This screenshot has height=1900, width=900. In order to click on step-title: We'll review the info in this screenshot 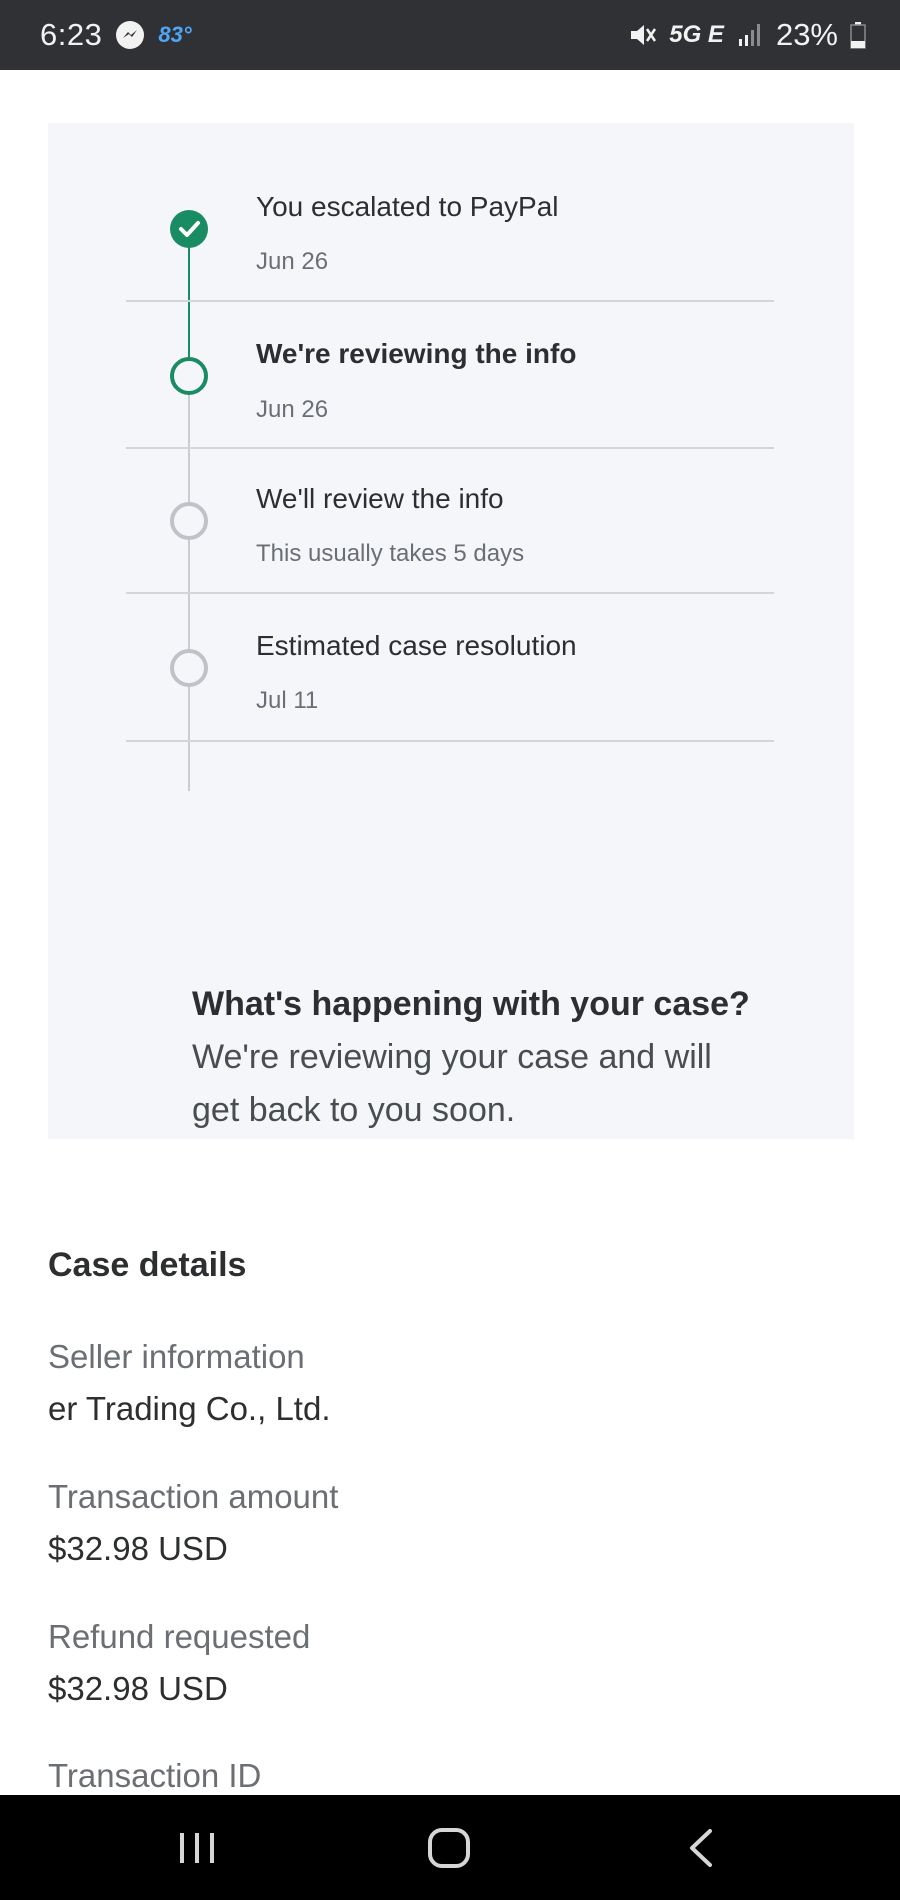, I will do `click(380, 498)`.